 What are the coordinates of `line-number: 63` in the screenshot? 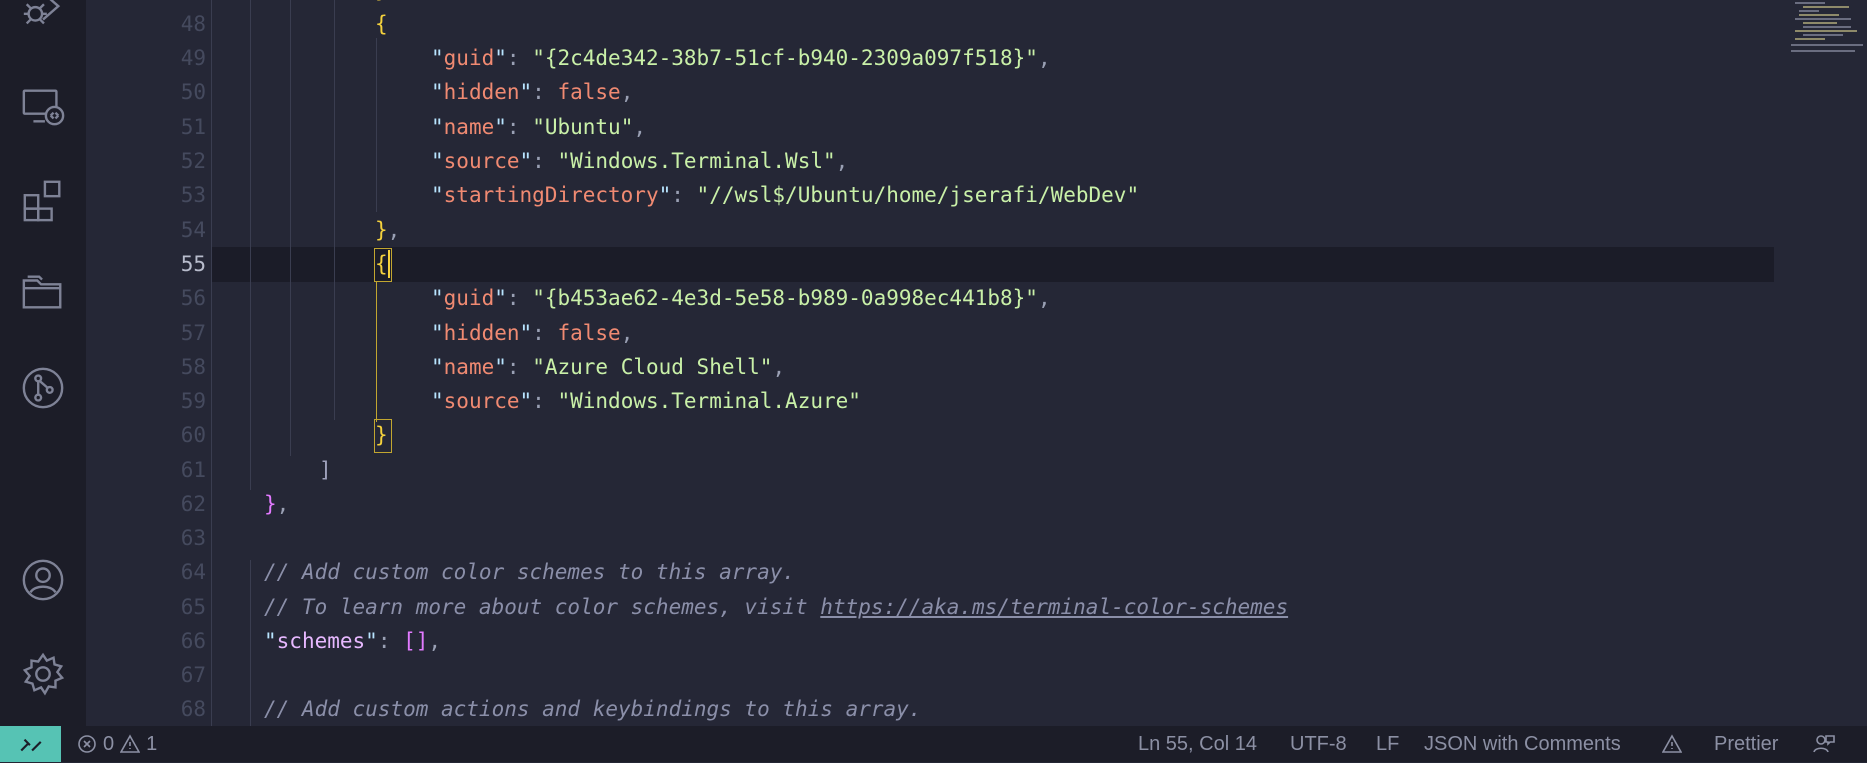 It's located at (193, 538).